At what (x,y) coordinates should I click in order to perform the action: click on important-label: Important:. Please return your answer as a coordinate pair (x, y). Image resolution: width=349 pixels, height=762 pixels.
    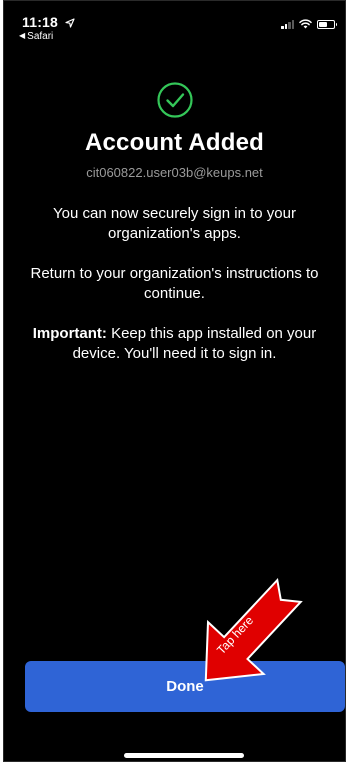
    Looking at the image, I should click on (69, 333).